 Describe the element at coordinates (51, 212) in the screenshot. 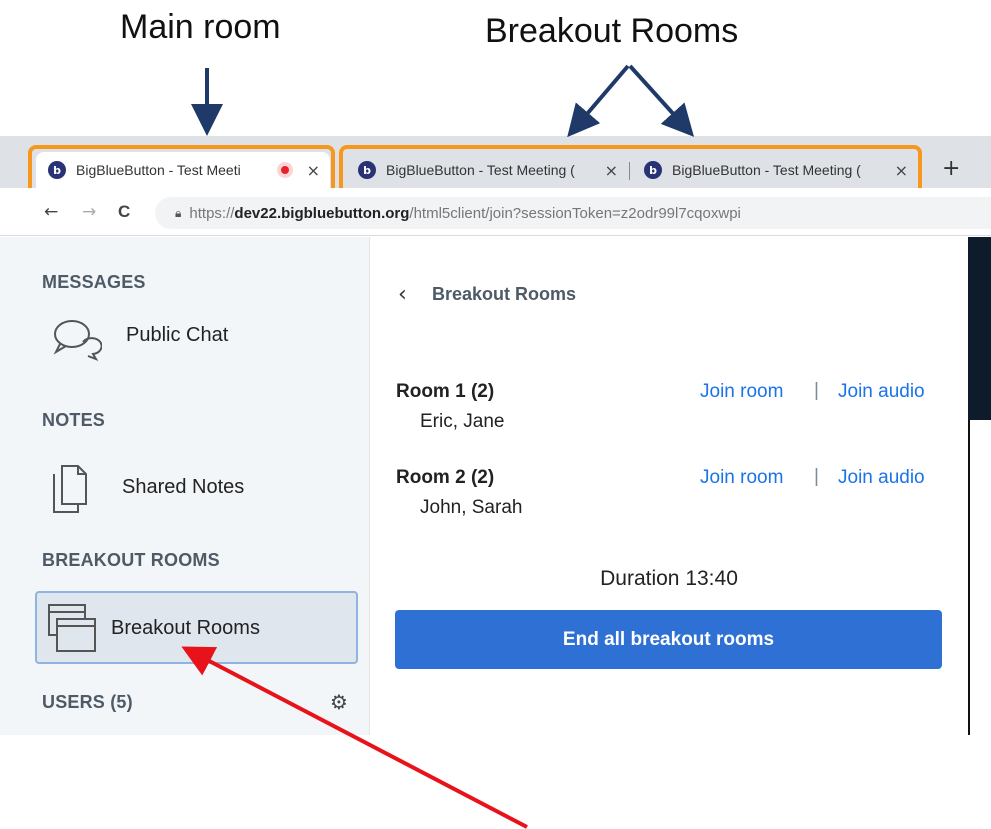

I see `back-arrow-icon: ←` at that location.